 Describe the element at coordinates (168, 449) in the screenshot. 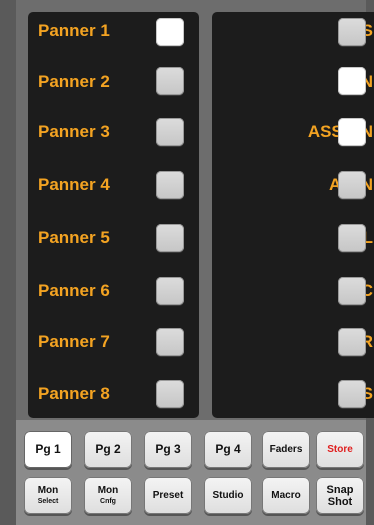

I see `page-3-key: Pg 3` at that location.